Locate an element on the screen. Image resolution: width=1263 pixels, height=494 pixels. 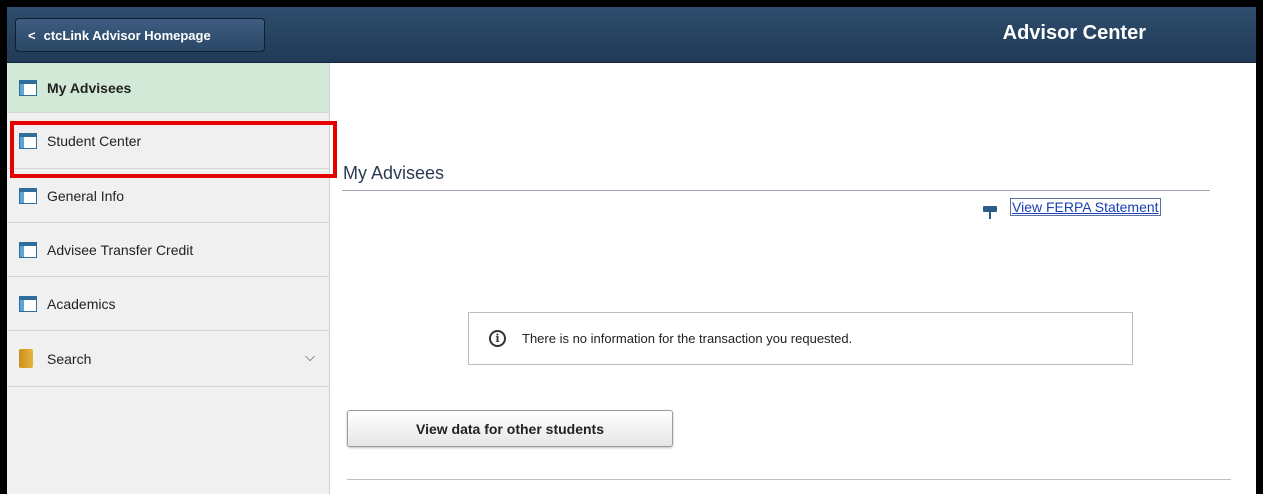
back-to-homepage-button: < ctcLink Advisor Homepage is located at coordinates (140, 35).